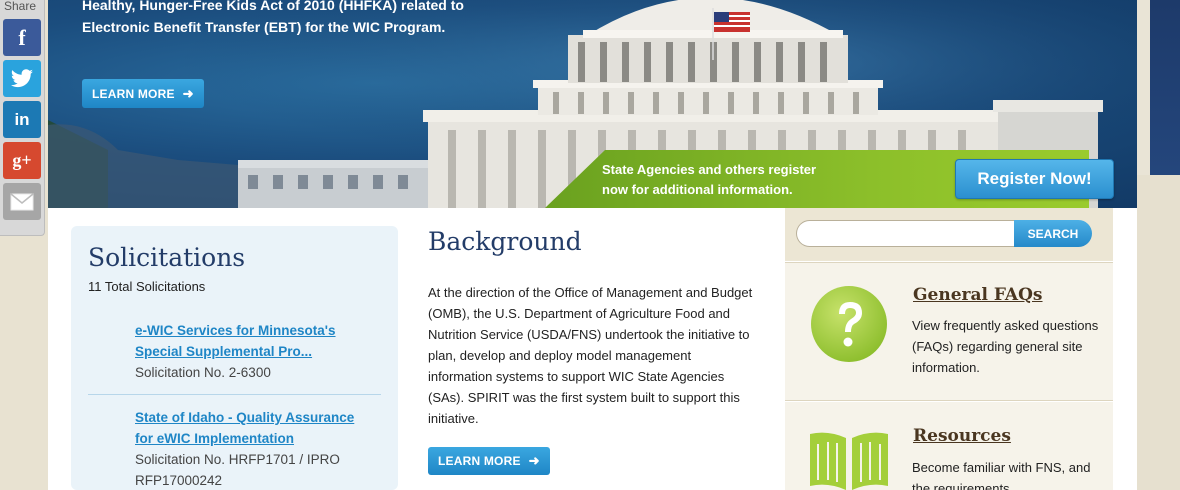  What do you see at coordinates (709, 169) in the screenshot?
I see `register-text-line1: State Agencies and others register` at bounding box center [709, 169].